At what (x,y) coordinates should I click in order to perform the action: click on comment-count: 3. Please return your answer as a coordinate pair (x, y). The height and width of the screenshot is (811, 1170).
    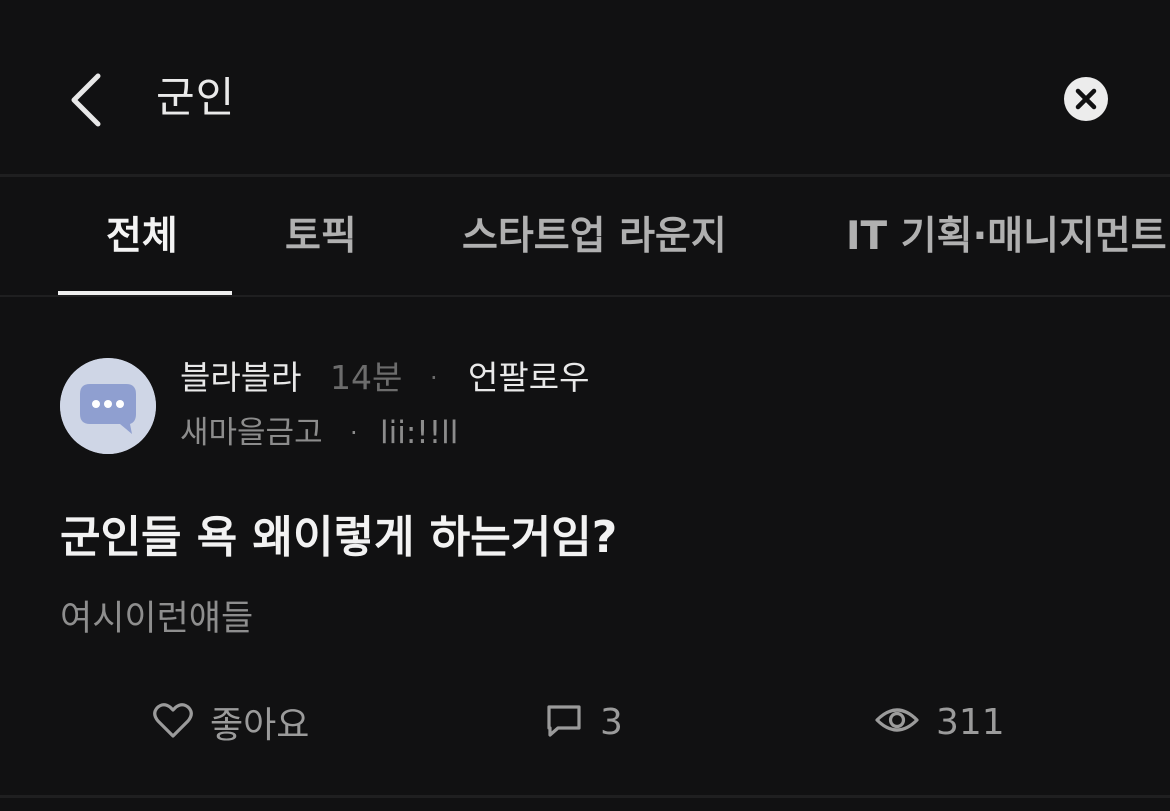
    Looking at the image, I should click on (611, 722).